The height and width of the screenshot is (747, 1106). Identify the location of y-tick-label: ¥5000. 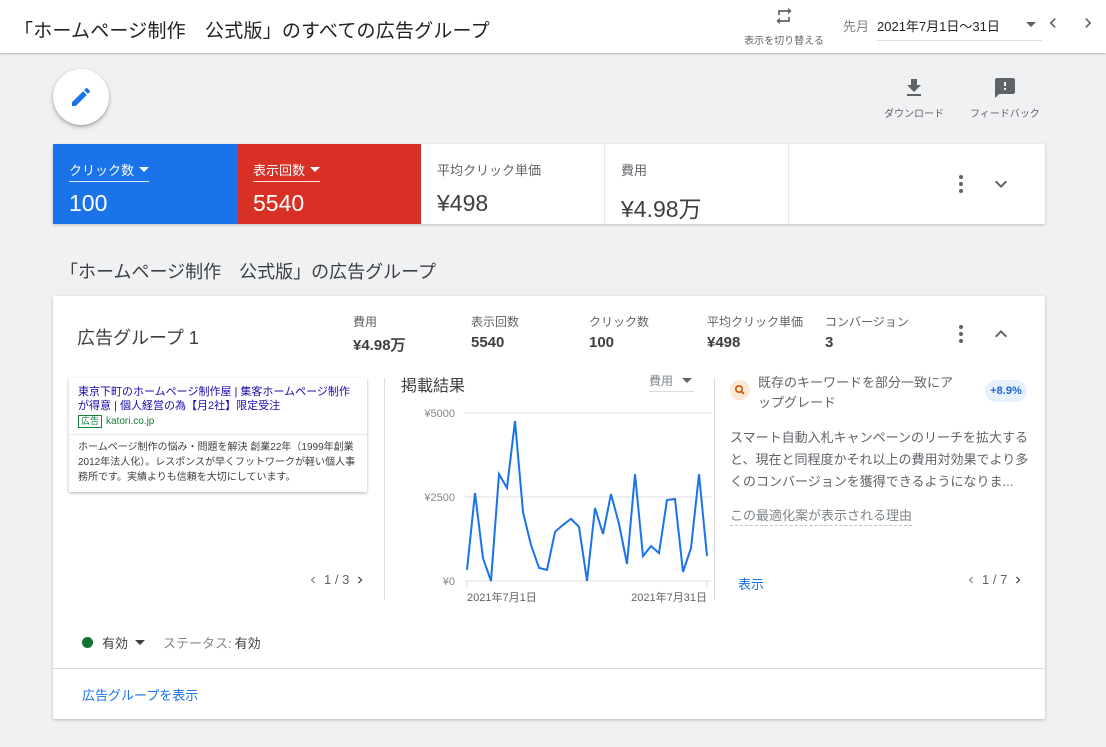
(439, 414).